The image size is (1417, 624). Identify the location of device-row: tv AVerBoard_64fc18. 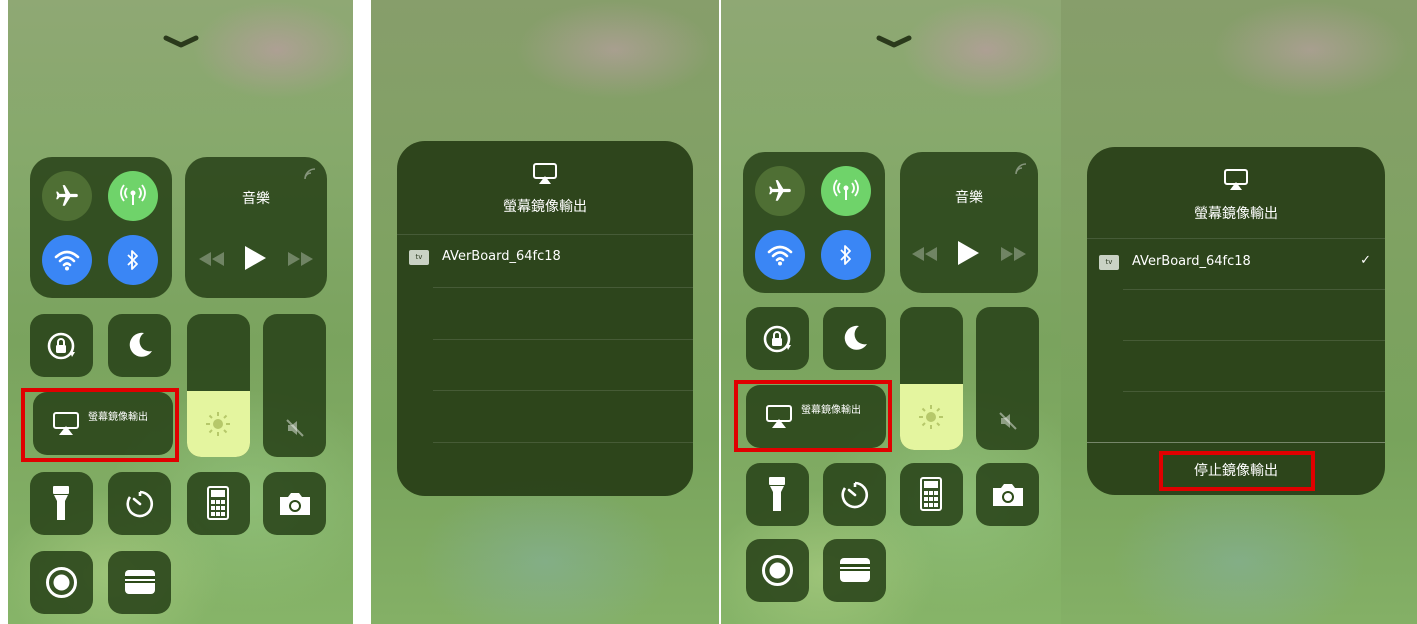
(545, 261).